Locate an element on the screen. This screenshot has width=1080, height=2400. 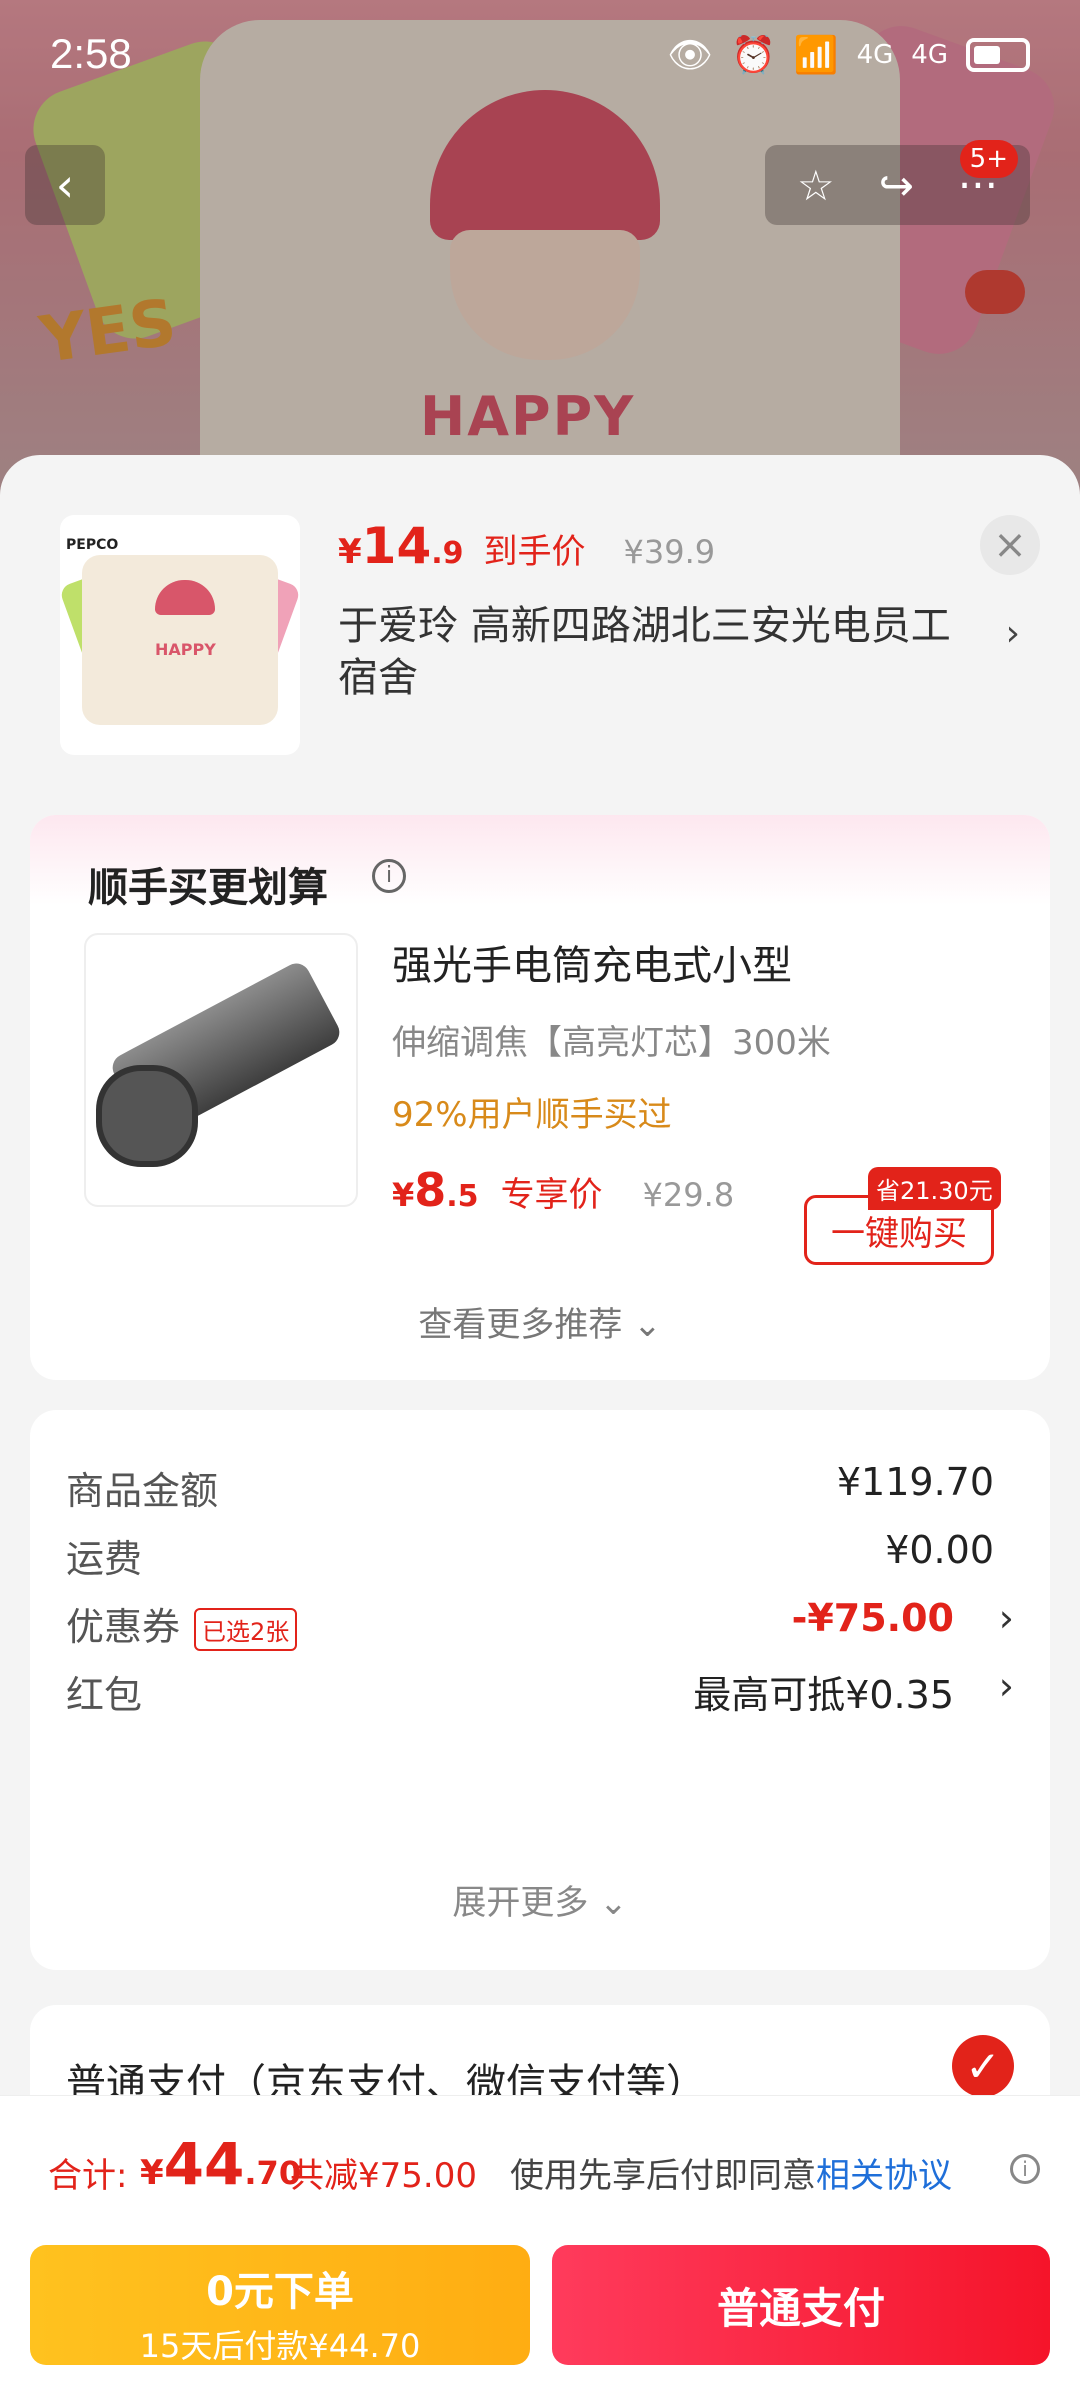
normal-pay-button: 普通支付 is located at coordinates (801, 2305).